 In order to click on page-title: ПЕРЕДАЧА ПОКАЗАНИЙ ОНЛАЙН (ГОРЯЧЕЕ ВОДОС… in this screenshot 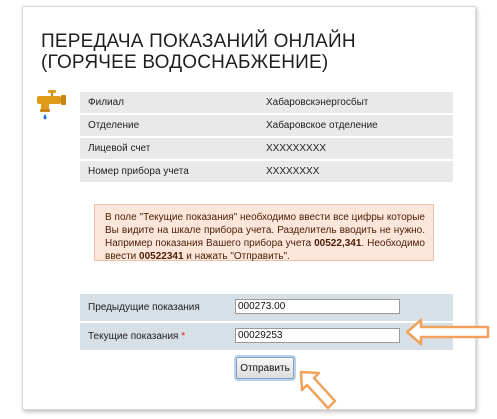, I will do `click(198, 52)`.